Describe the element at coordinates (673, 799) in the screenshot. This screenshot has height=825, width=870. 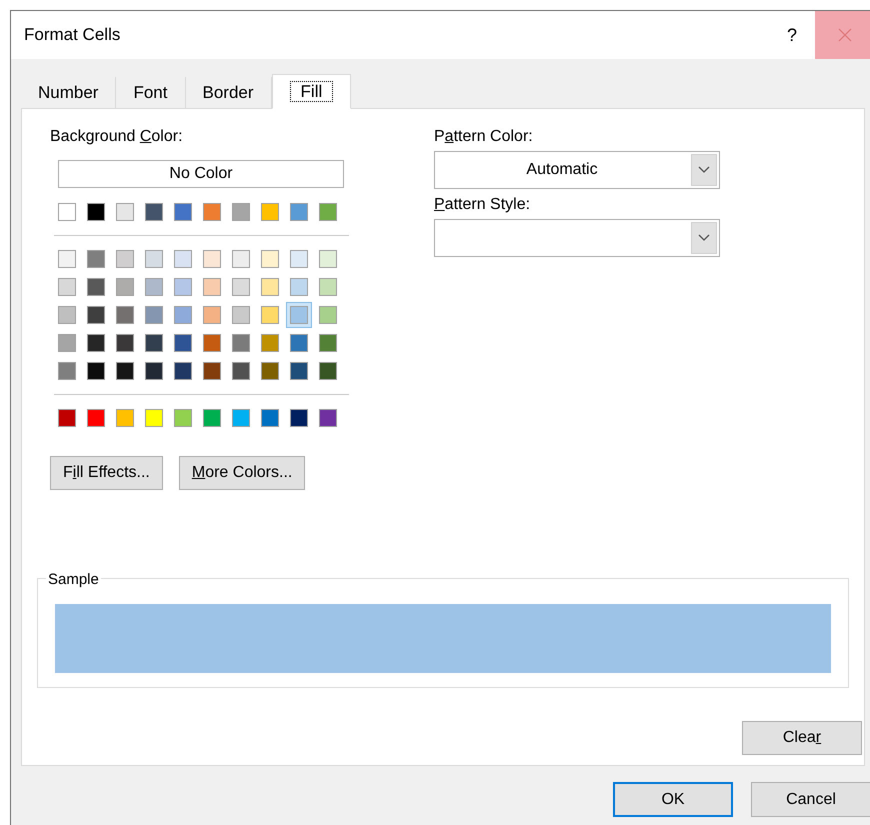
I see `dialog-button: OK` at that location.